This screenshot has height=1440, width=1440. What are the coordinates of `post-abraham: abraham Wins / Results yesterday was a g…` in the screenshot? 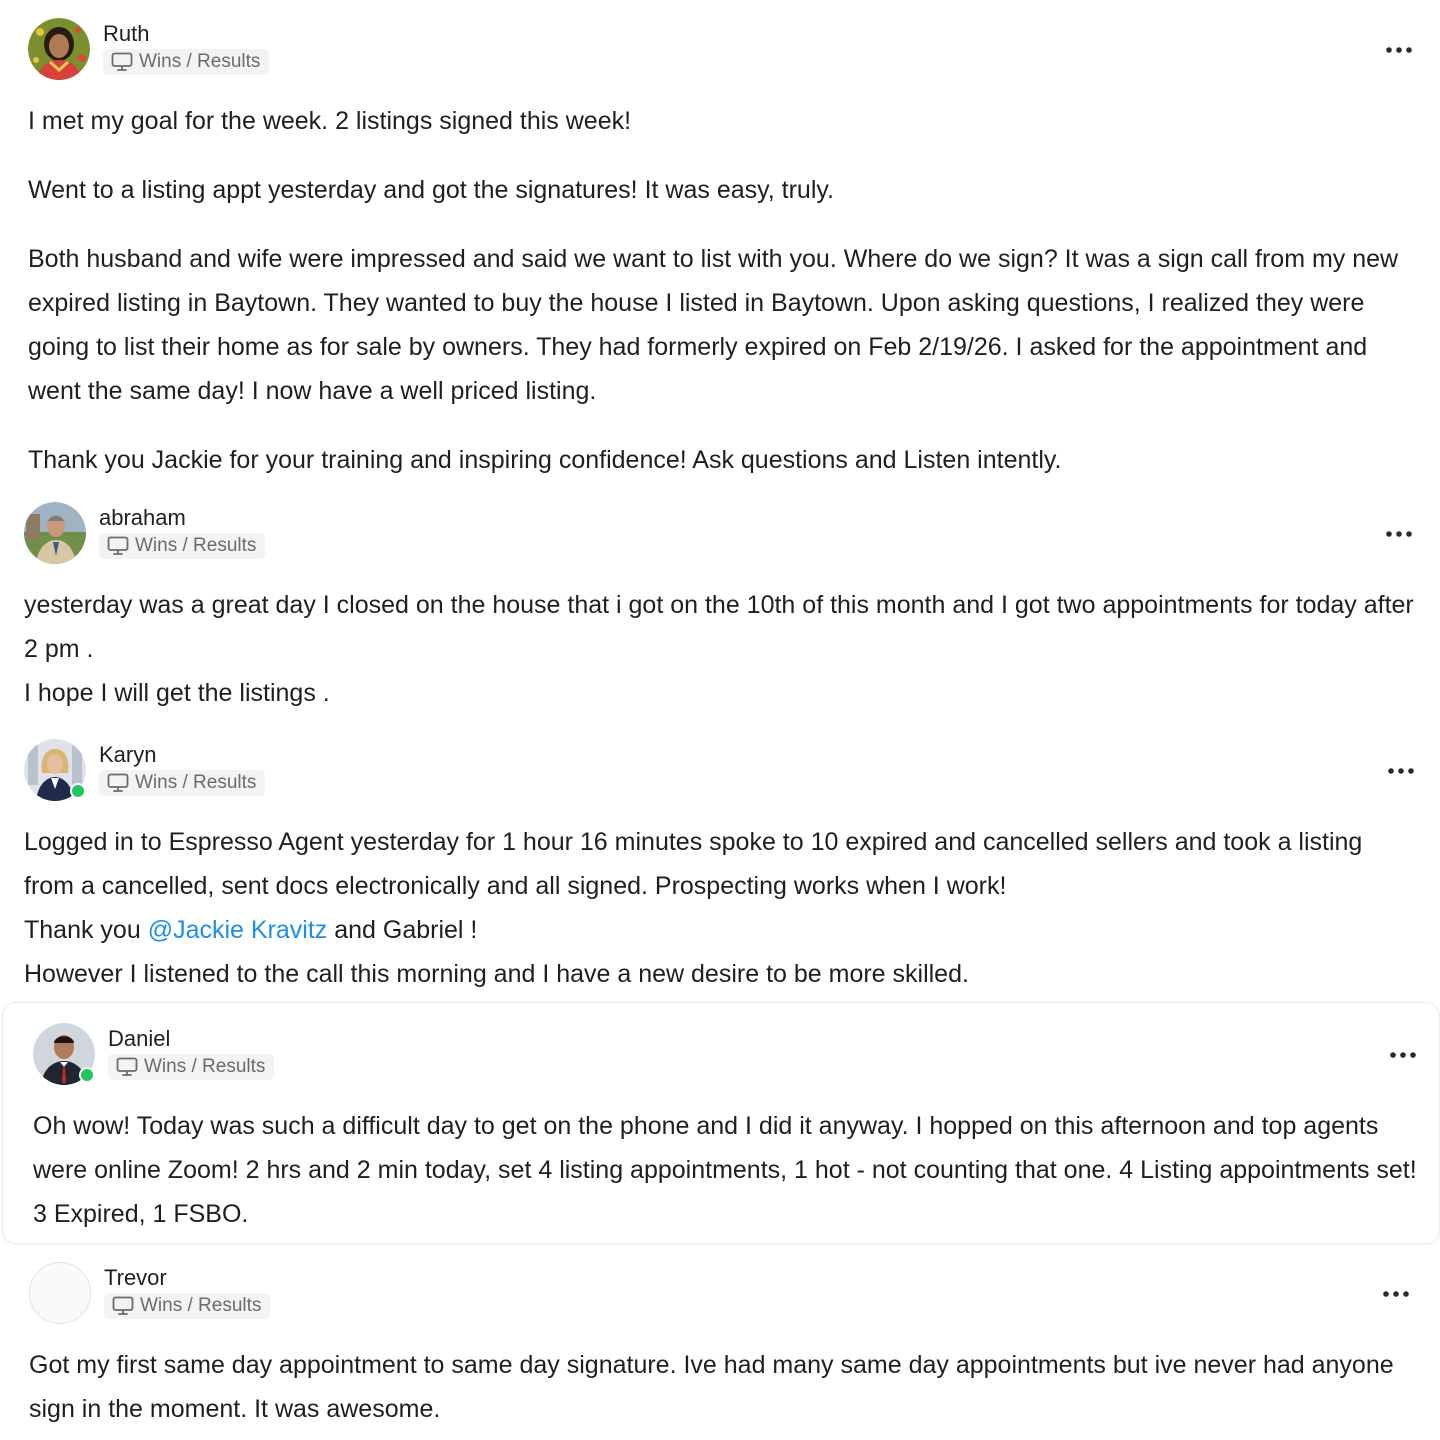 It's located at (719, 608).